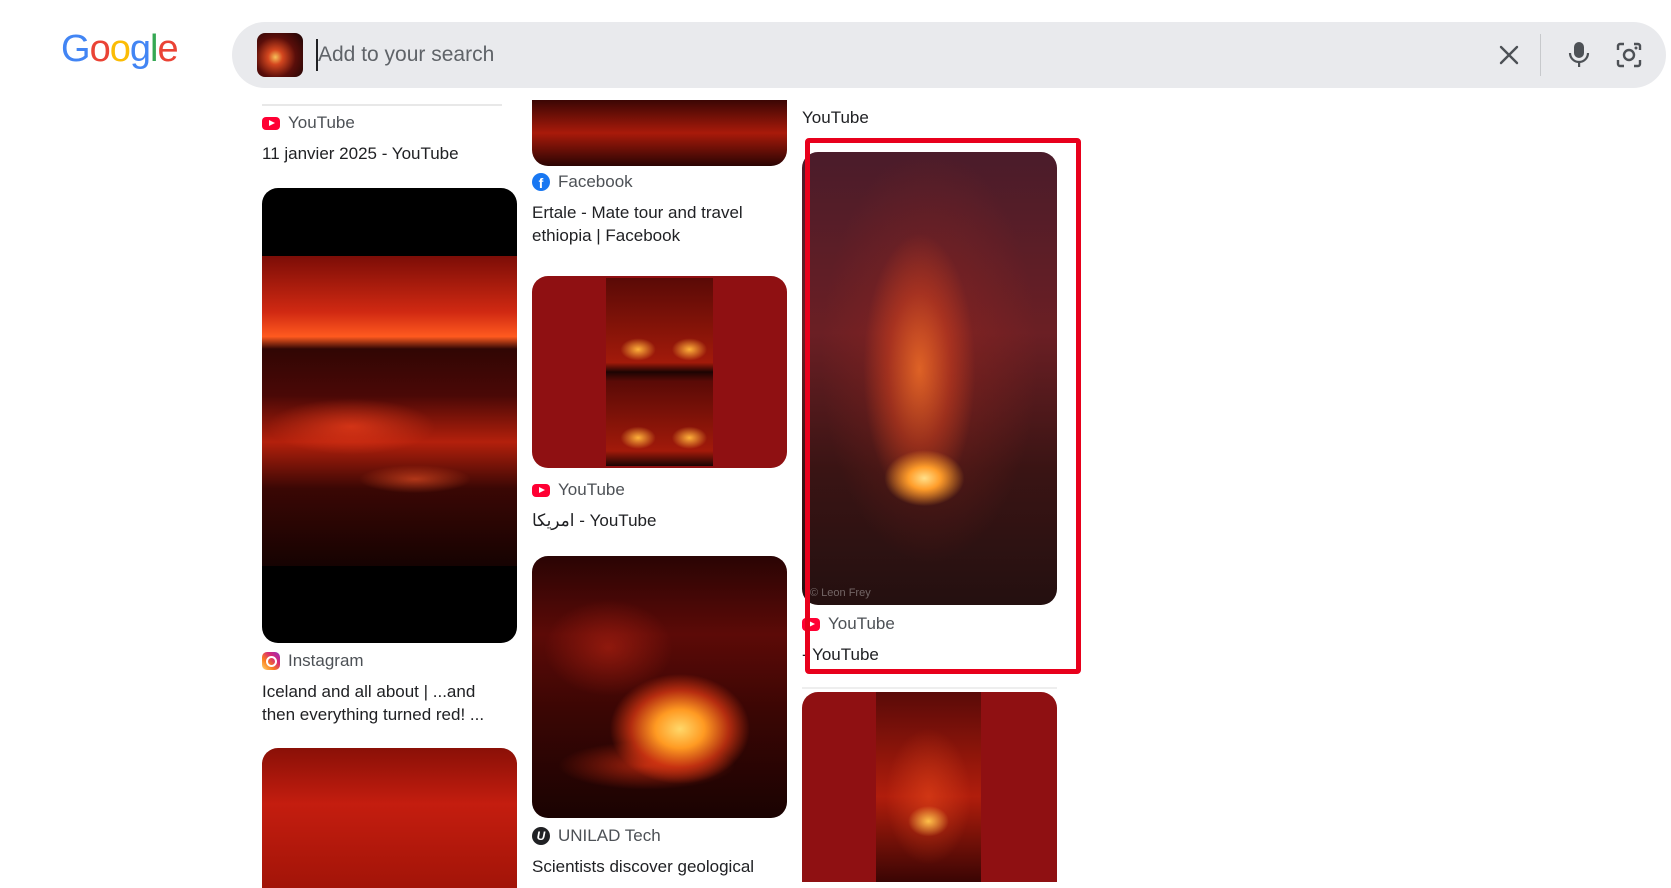 The height and width of the screenshot is (888, 1671). What do you see at coordinates (154, 49) in the screenshot?
I see `logo-letter: l` at bounding box center [154, 49].